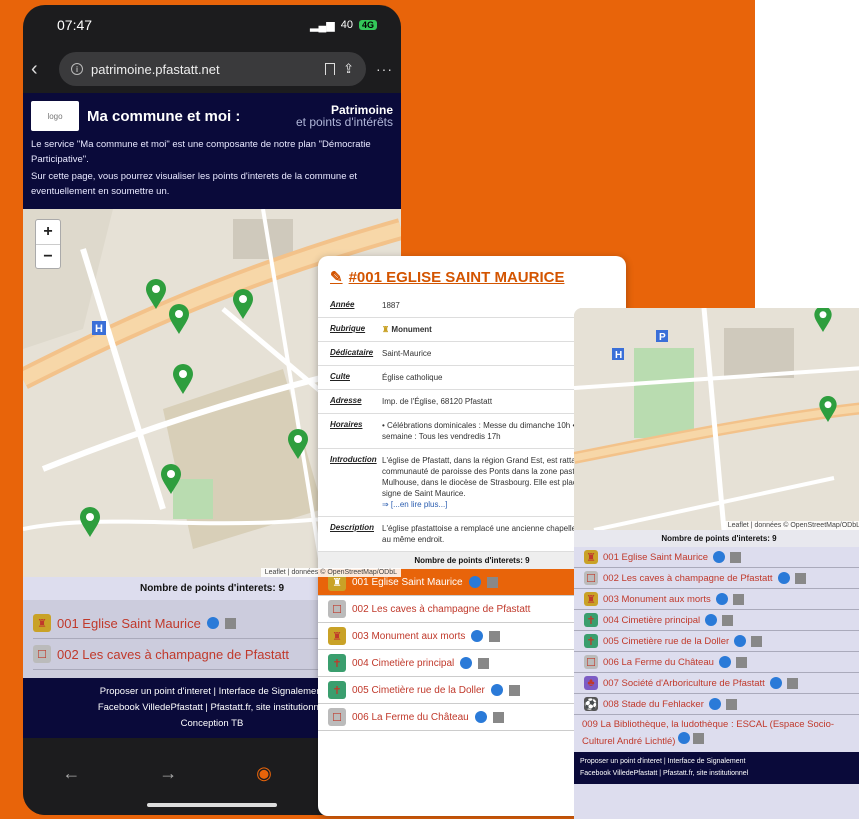  I want to click on share-icon: ⇪, so click(348, 69).